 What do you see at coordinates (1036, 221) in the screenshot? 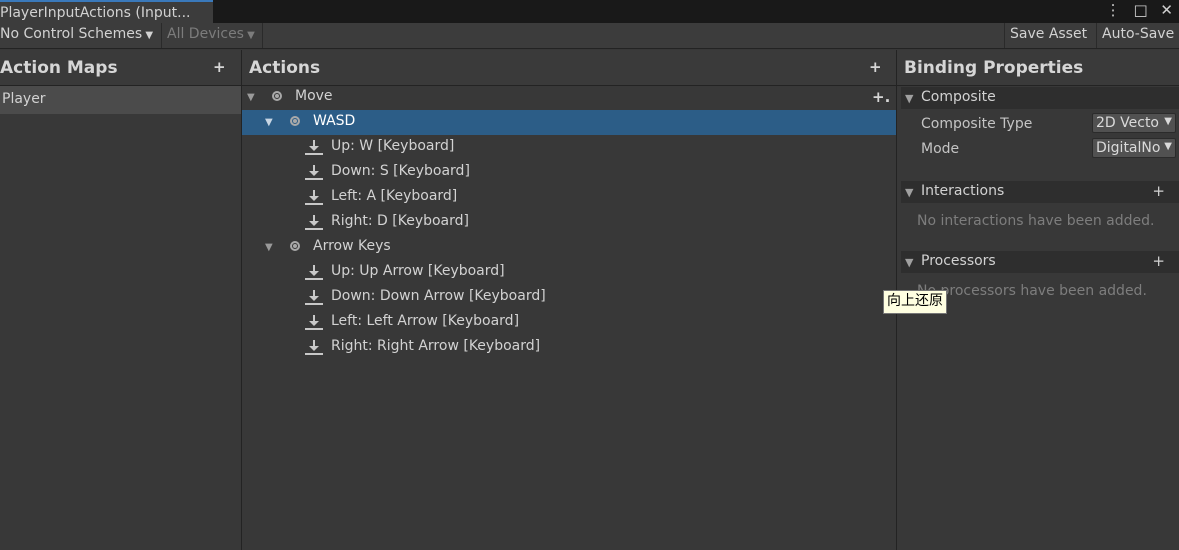
I see `interactions-empty-text: No interactions have been added.` at bounding box center [1036, 221].